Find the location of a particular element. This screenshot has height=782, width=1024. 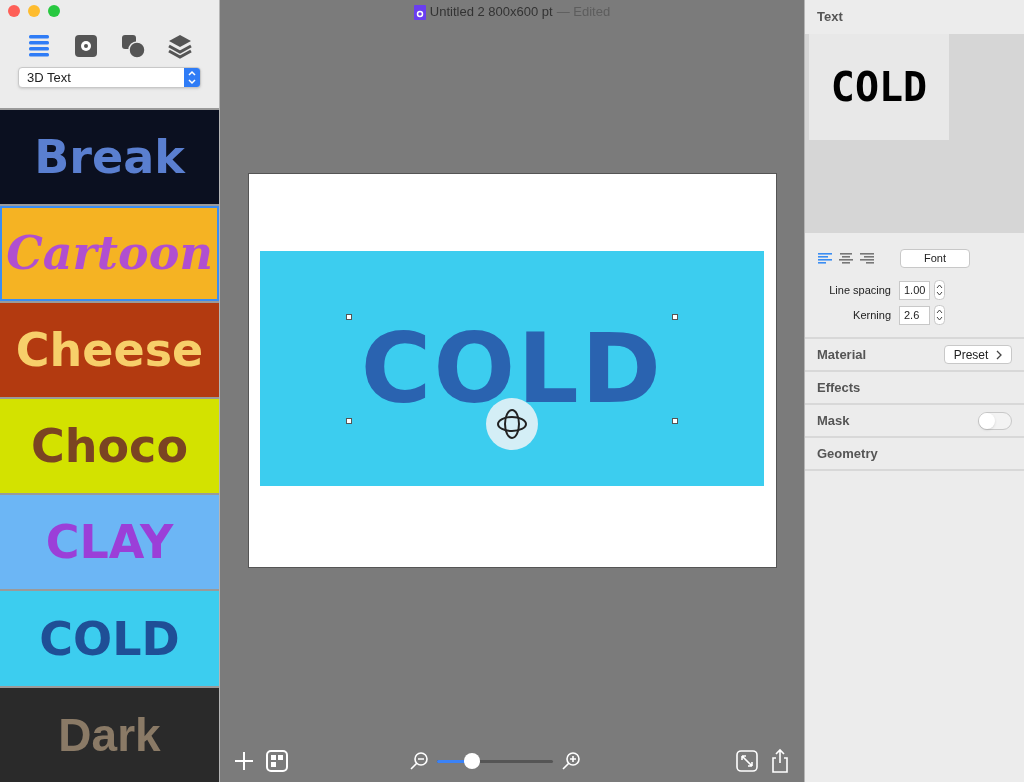

number-field: 1.00 is located at coordinates (914, 290).